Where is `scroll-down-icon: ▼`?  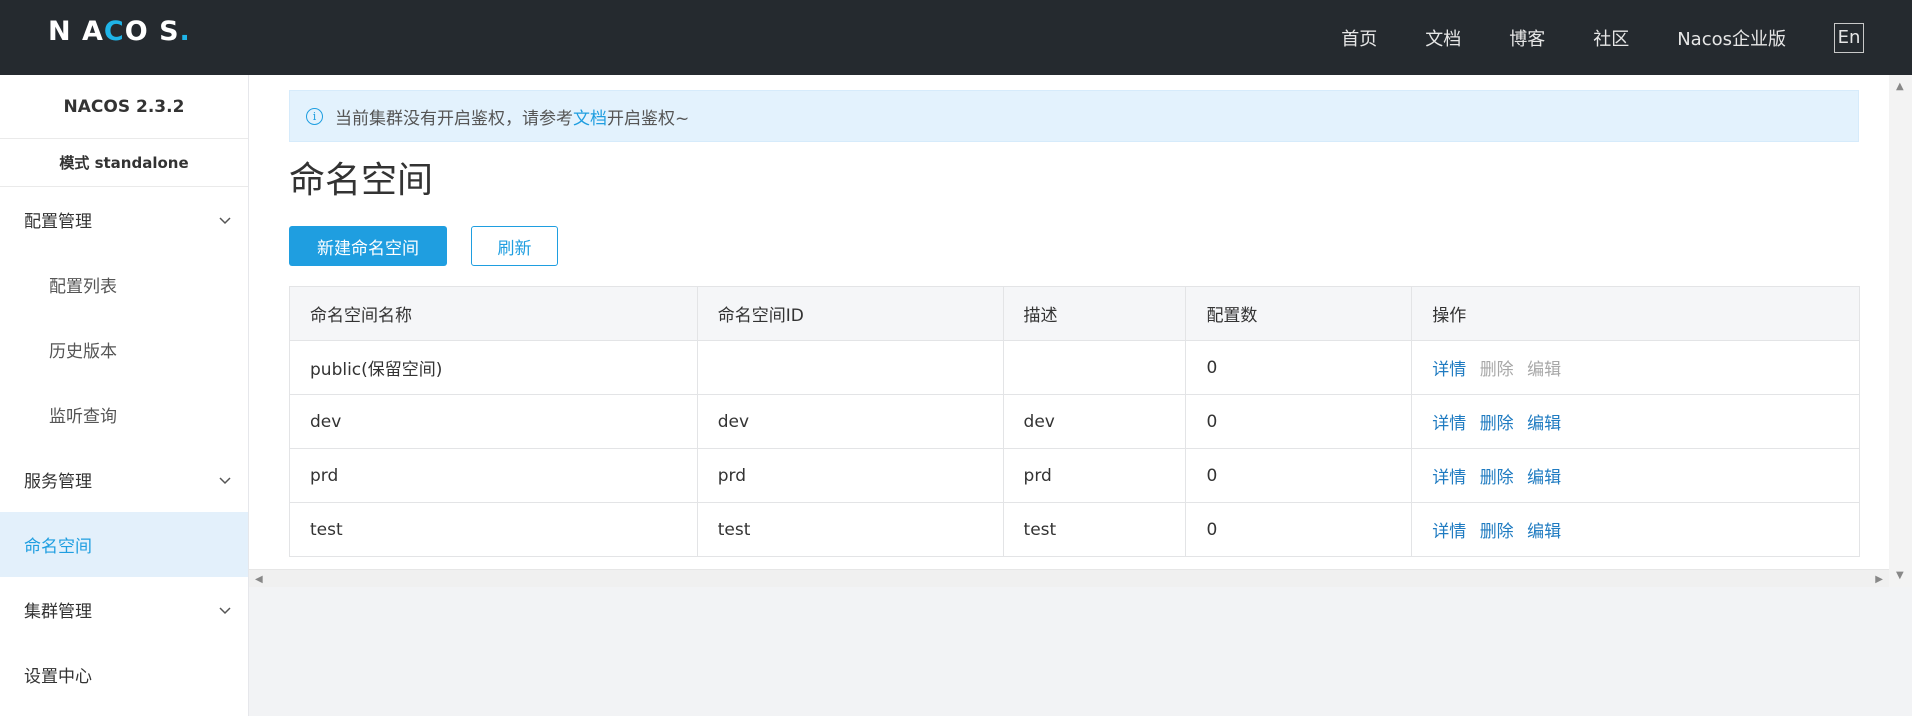
scroll-down-icon: ▼ is located at coordinates (1900, 575).